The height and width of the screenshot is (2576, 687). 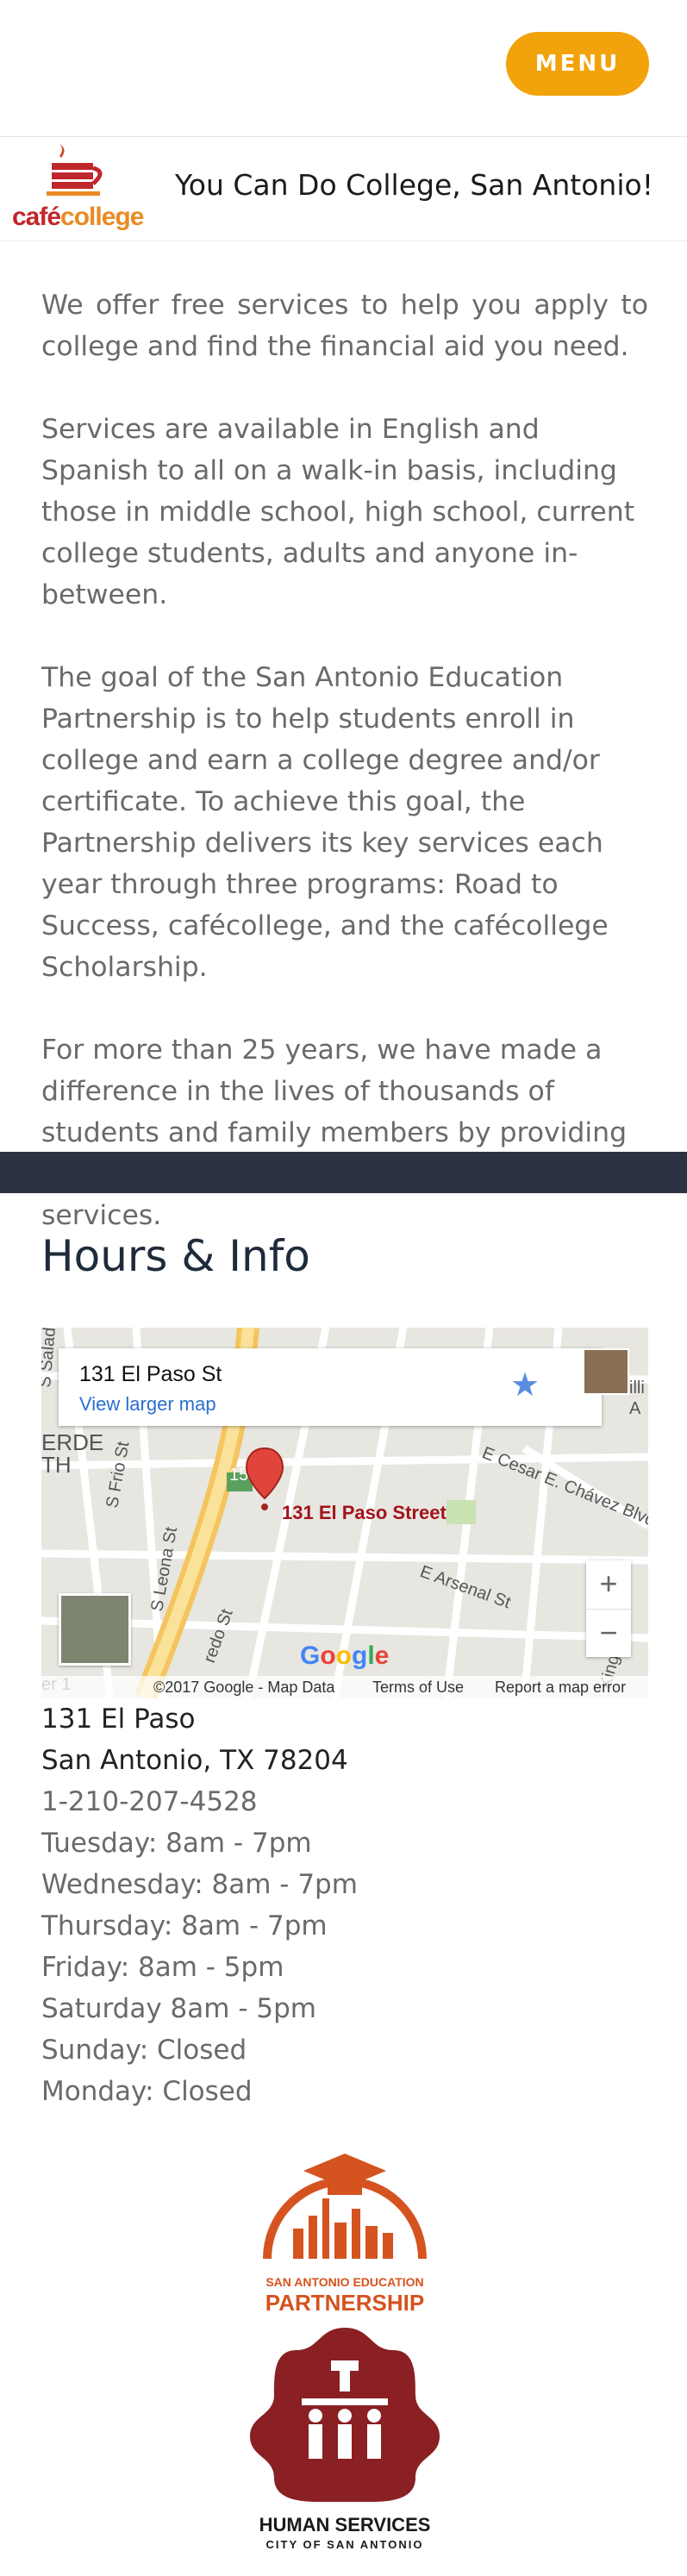 What do you see at coordinates (343, 68) in the screenshot?
I see `top-bar: MENU` at bounding box center [343, 68].